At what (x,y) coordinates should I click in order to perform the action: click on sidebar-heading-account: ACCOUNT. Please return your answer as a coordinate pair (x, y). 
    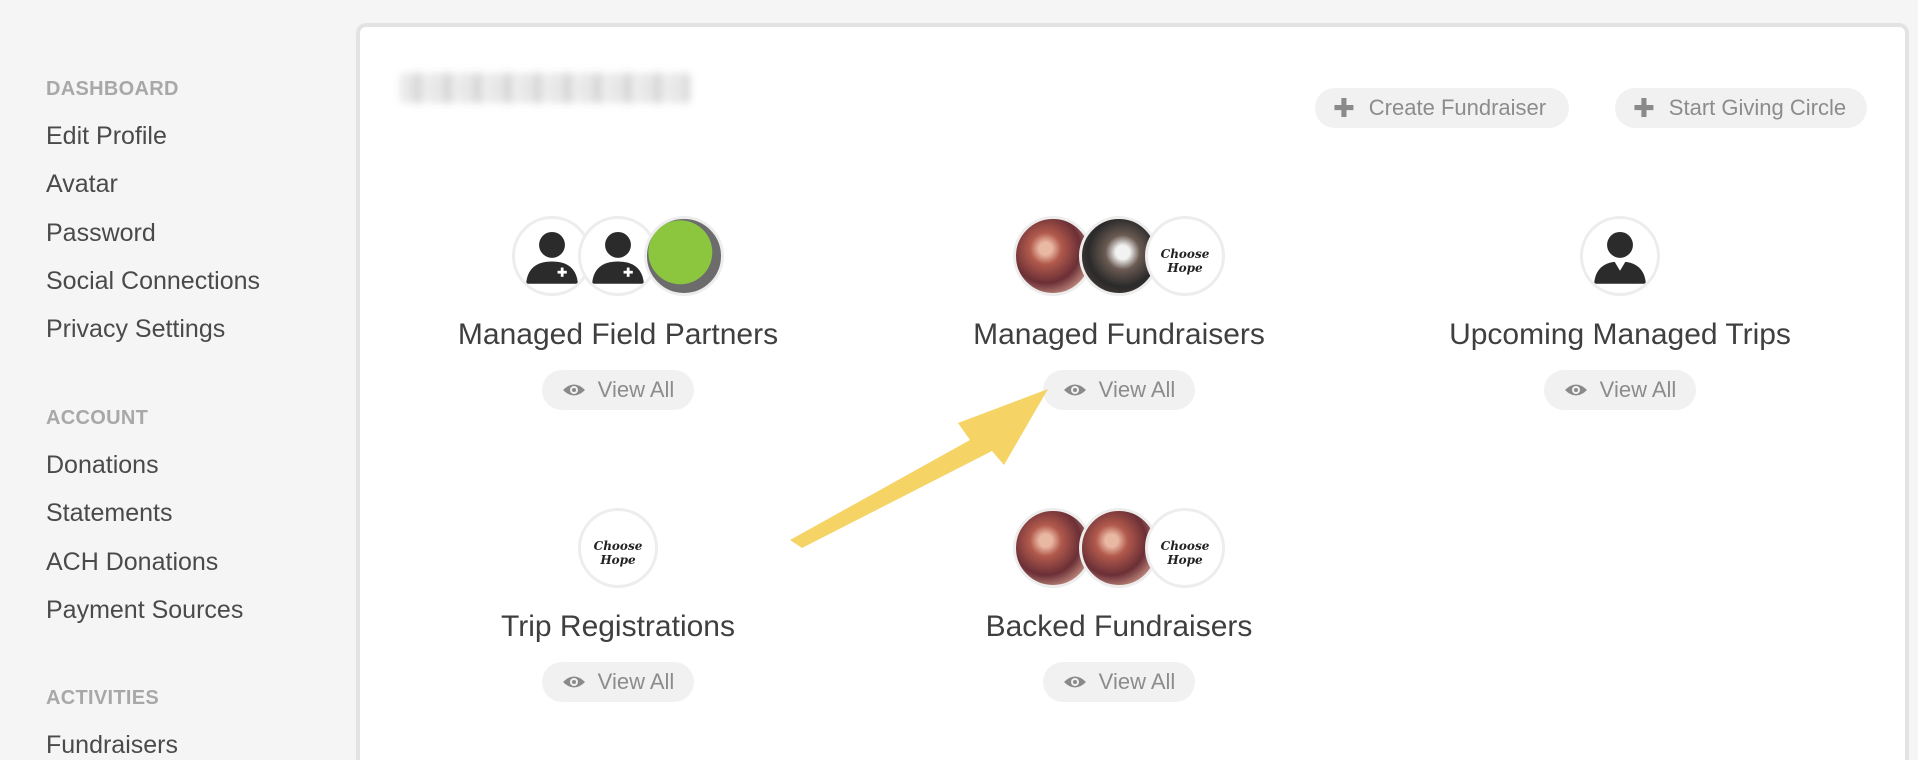
    Looking at the image, I should click on (97, 418).